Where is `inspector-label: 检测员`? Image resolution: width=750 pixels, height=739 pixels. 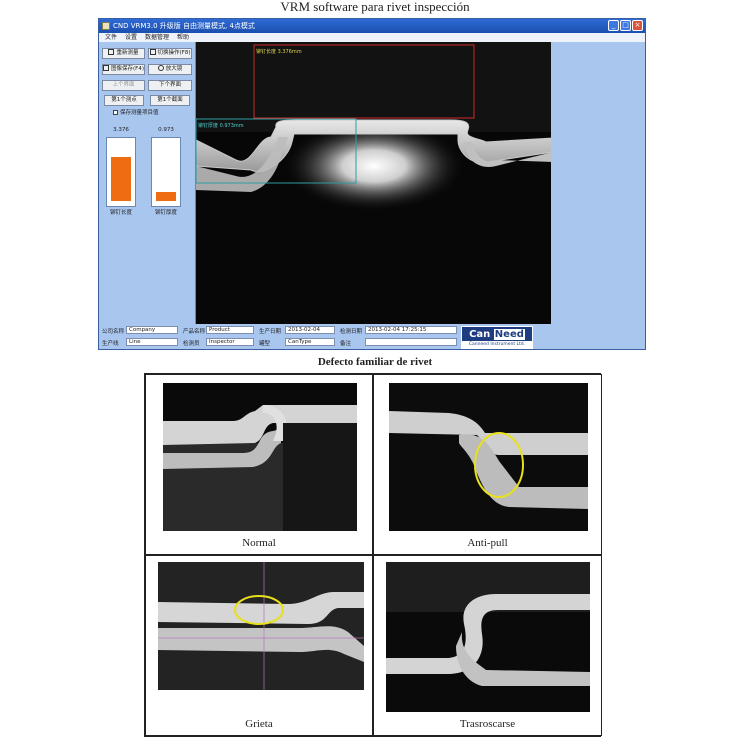
inspector-label: 检测员 is located at coordinates (191, 344).